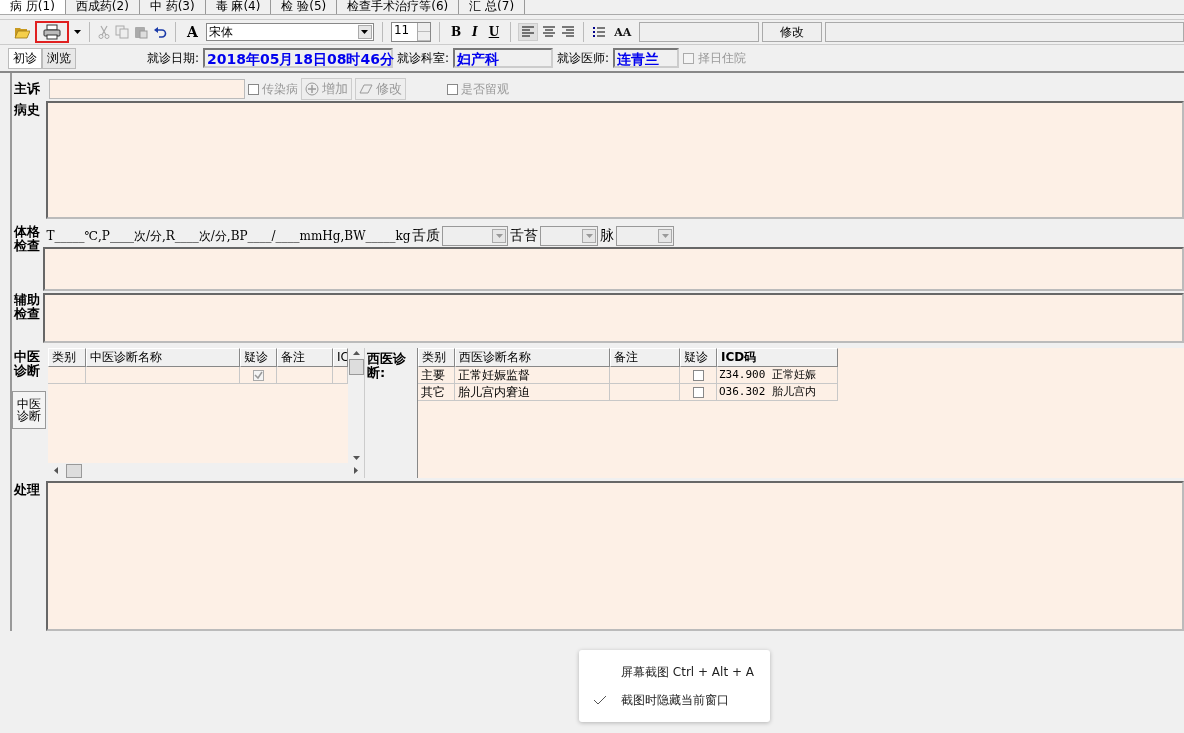 The height and width of the screenshot is (733, 1184). What do you see at coordinates (524, 236) in the screenshot?
I see `coating-label: 舌苔` at bounding box center [524, 236].